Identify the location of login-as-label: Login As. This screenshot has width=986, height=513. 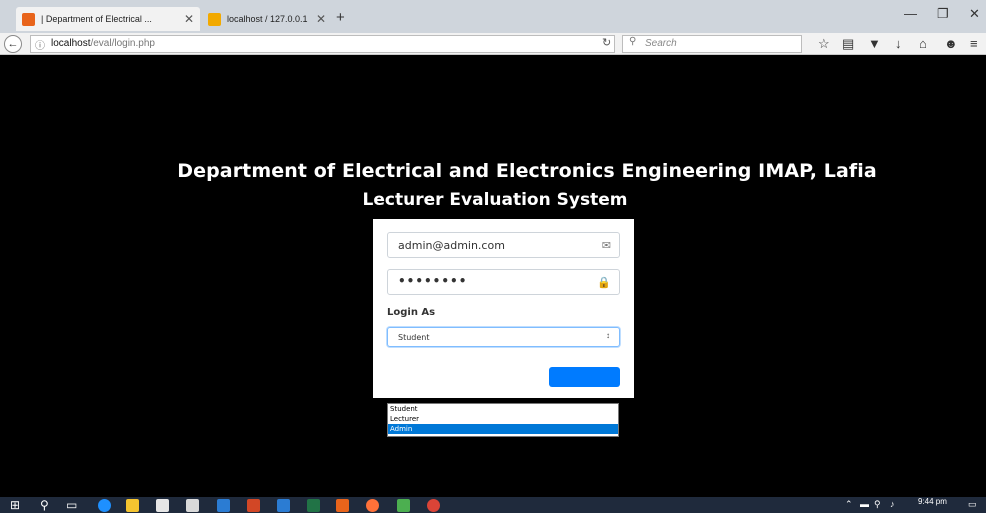
(411, 312).